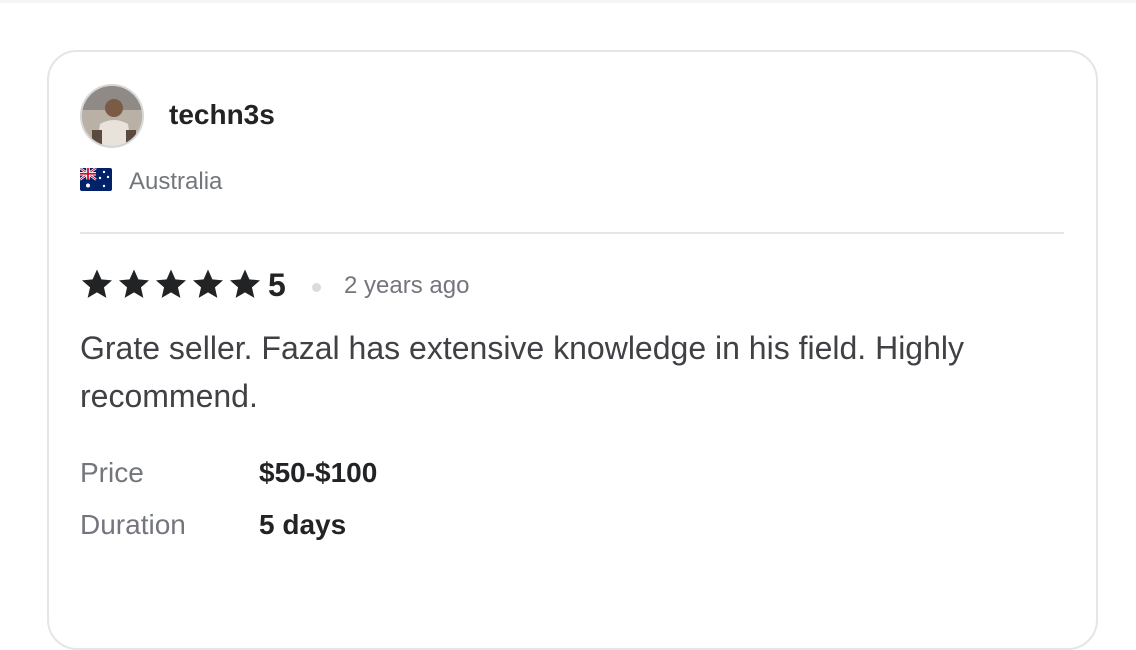 Image resolution: width=1136 pixels, height=650 pixels. Describe the element at coordinates (112, 116) in the screenshot. I see `reviewer-avatar` at that location.